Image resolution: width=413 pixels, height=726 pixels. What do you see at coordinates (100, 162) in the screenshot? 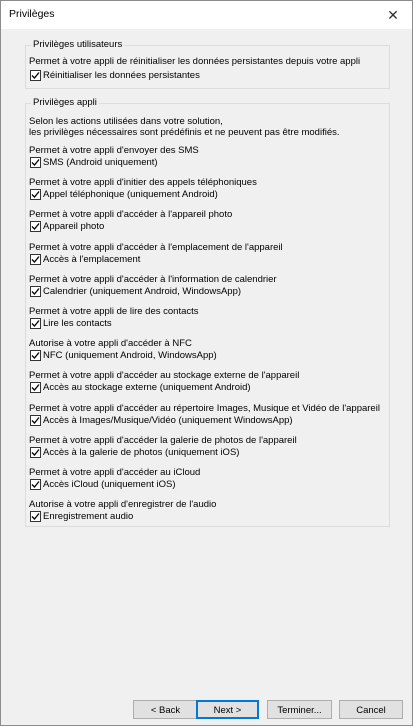
I see `sms-label: SMS (Android uniquement)` at bounding box center [100, 162].